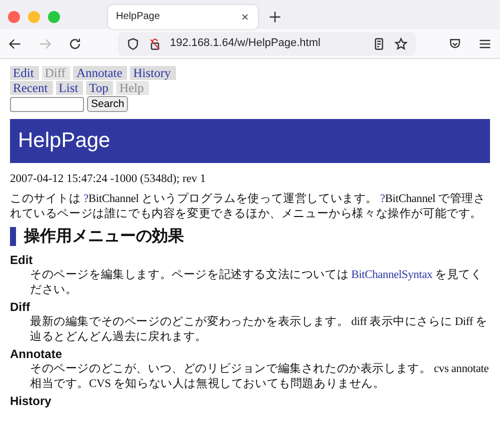 The image size is (500, 438). I want to click on intro-paragraph: このサイトは ?BitChannel というプログラムを使って運営しています。 ?BitChannel で管理されているページは誰にでも内容を変更できるほか、メニューから様々な操作が可能です。, so click(248, 207).